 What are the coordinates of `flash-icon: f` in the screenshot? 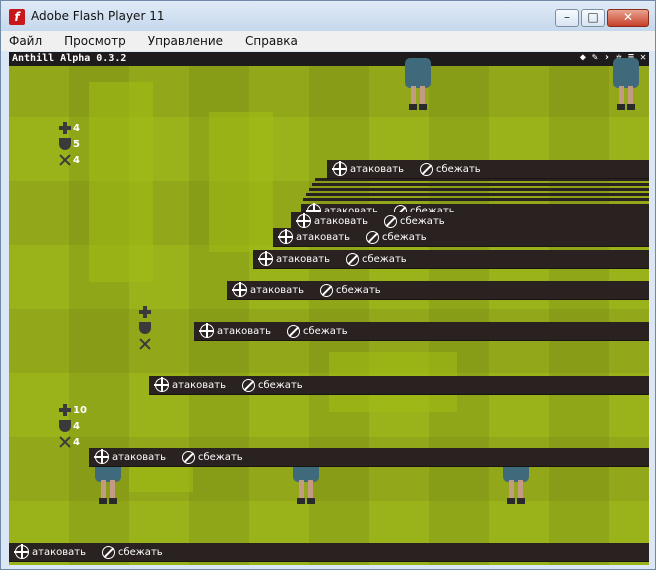 It's located at (17, 17).